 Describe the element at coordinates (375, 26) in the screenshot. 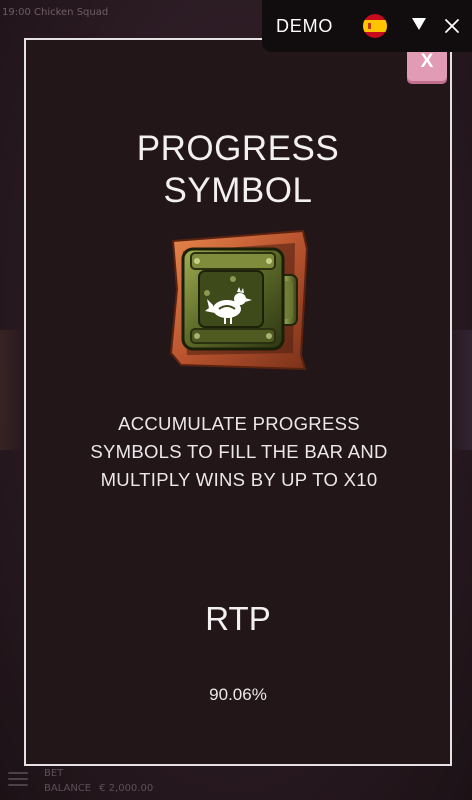

I see `spain-flag-icon` at that location.